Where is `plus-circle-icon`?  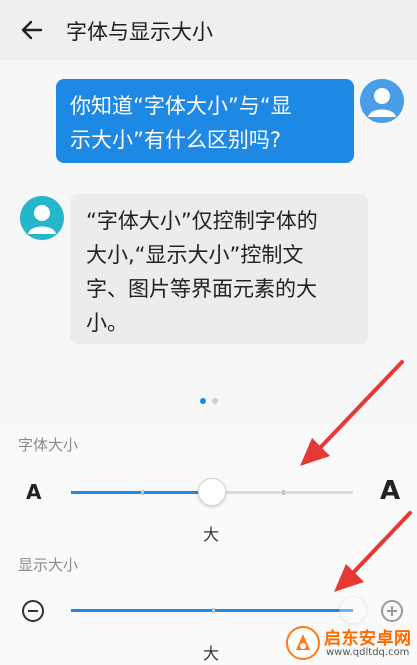 plus-circle-icon is located at coordinates (392, 611).